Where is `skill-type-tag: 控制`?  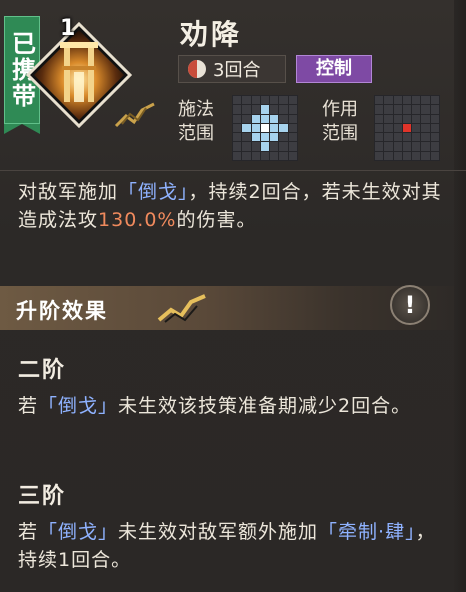
skill-type-tag: 控制 is located at coordinates (334, 69).